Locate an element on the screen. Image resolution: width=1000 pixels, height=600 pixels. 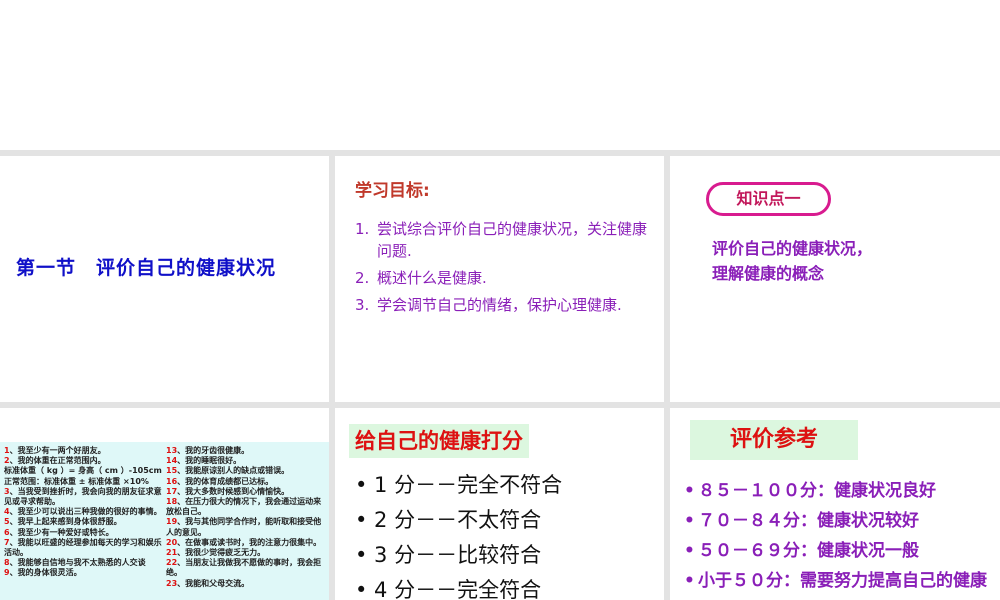
question-item: 4、我至少可以说出三种我做的很好的事情。 is located at coordinates (83, 512).